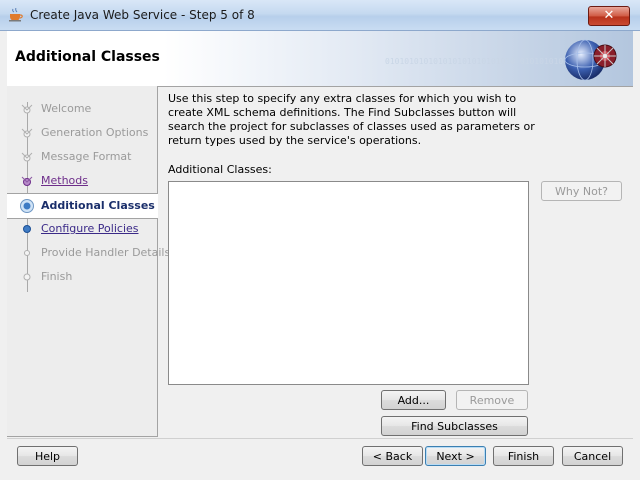 This screenshot has width=640, height=480. I want to click on cancel-button: Cancel, so click(592, 456).